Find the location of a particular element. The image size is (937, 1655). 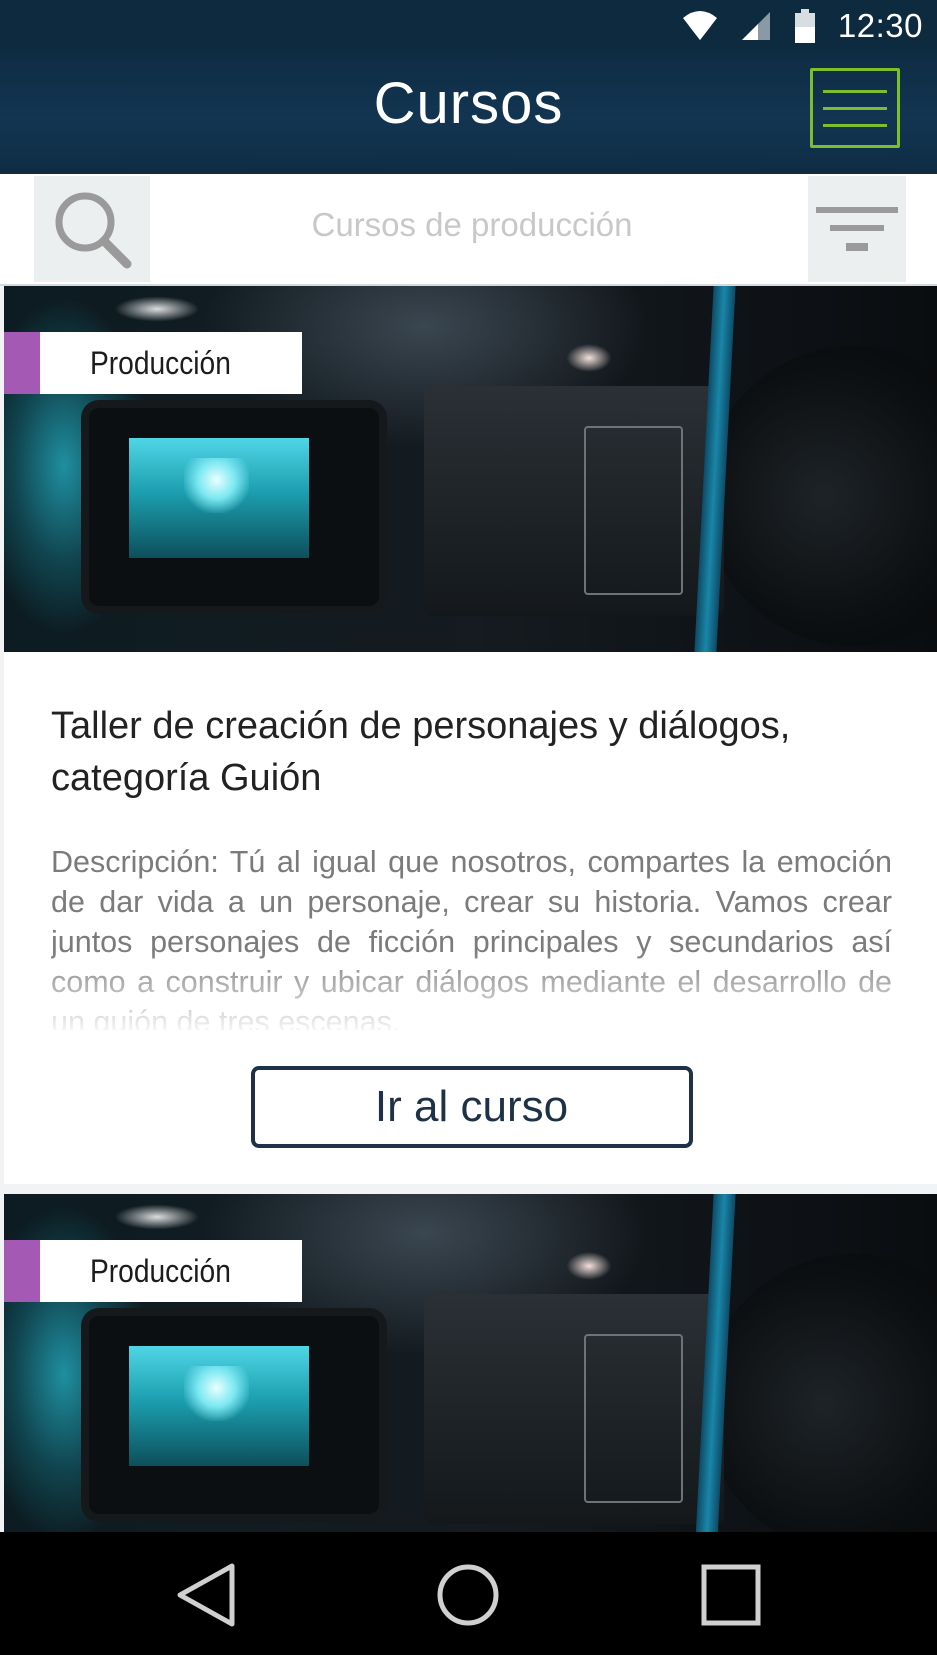

system-navigation-bar is located at coordinates (468, 1593).